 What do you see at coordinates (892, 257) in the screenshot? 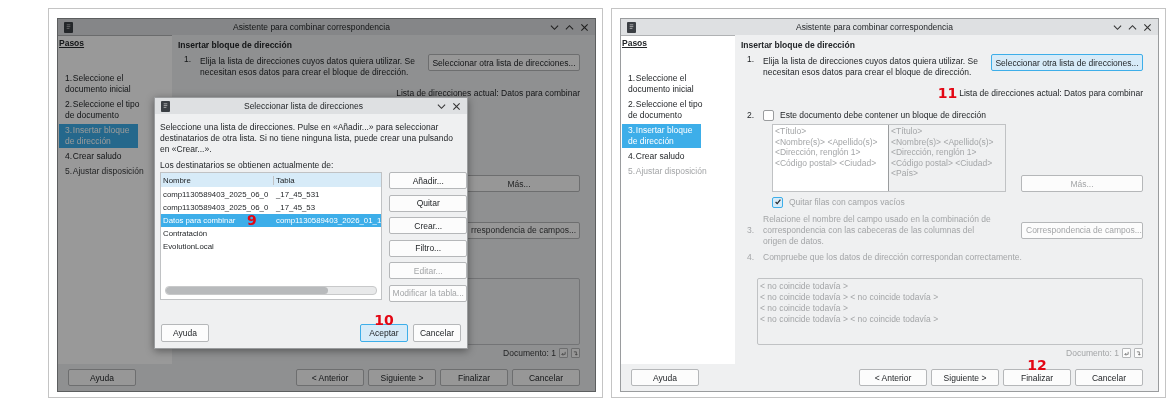
I see `instruction-text: Compruebe que los datos de dirección correspondan correctamente.` at bounding box center [892, 257].